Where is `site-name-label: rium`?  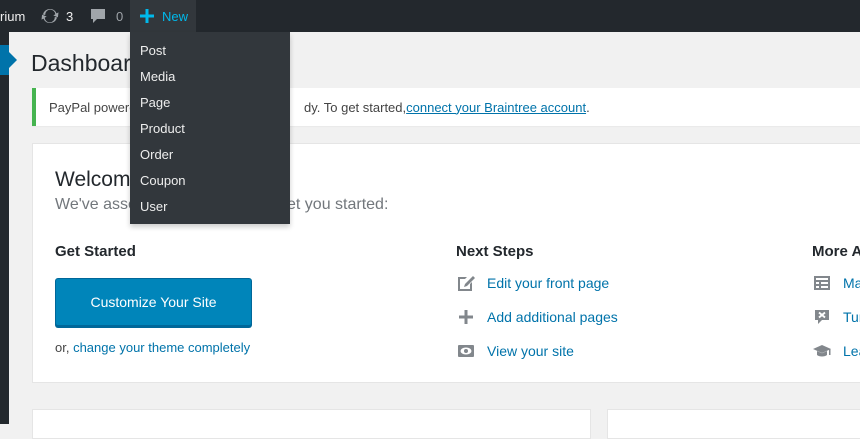
site-name-label: rium is located at coordinates (13, 16).